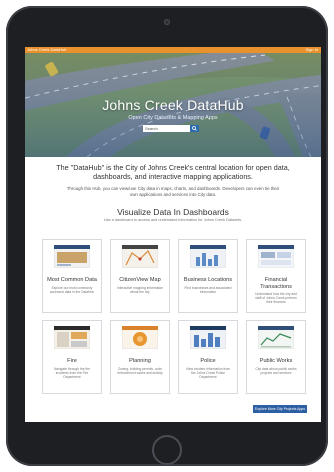 This screenshot has width=334, height=472. Describe the element at coordinates (173, 118) in the screenshot. I see `page-subtitle: Open City Datasets & Mapping Apps` at that location.